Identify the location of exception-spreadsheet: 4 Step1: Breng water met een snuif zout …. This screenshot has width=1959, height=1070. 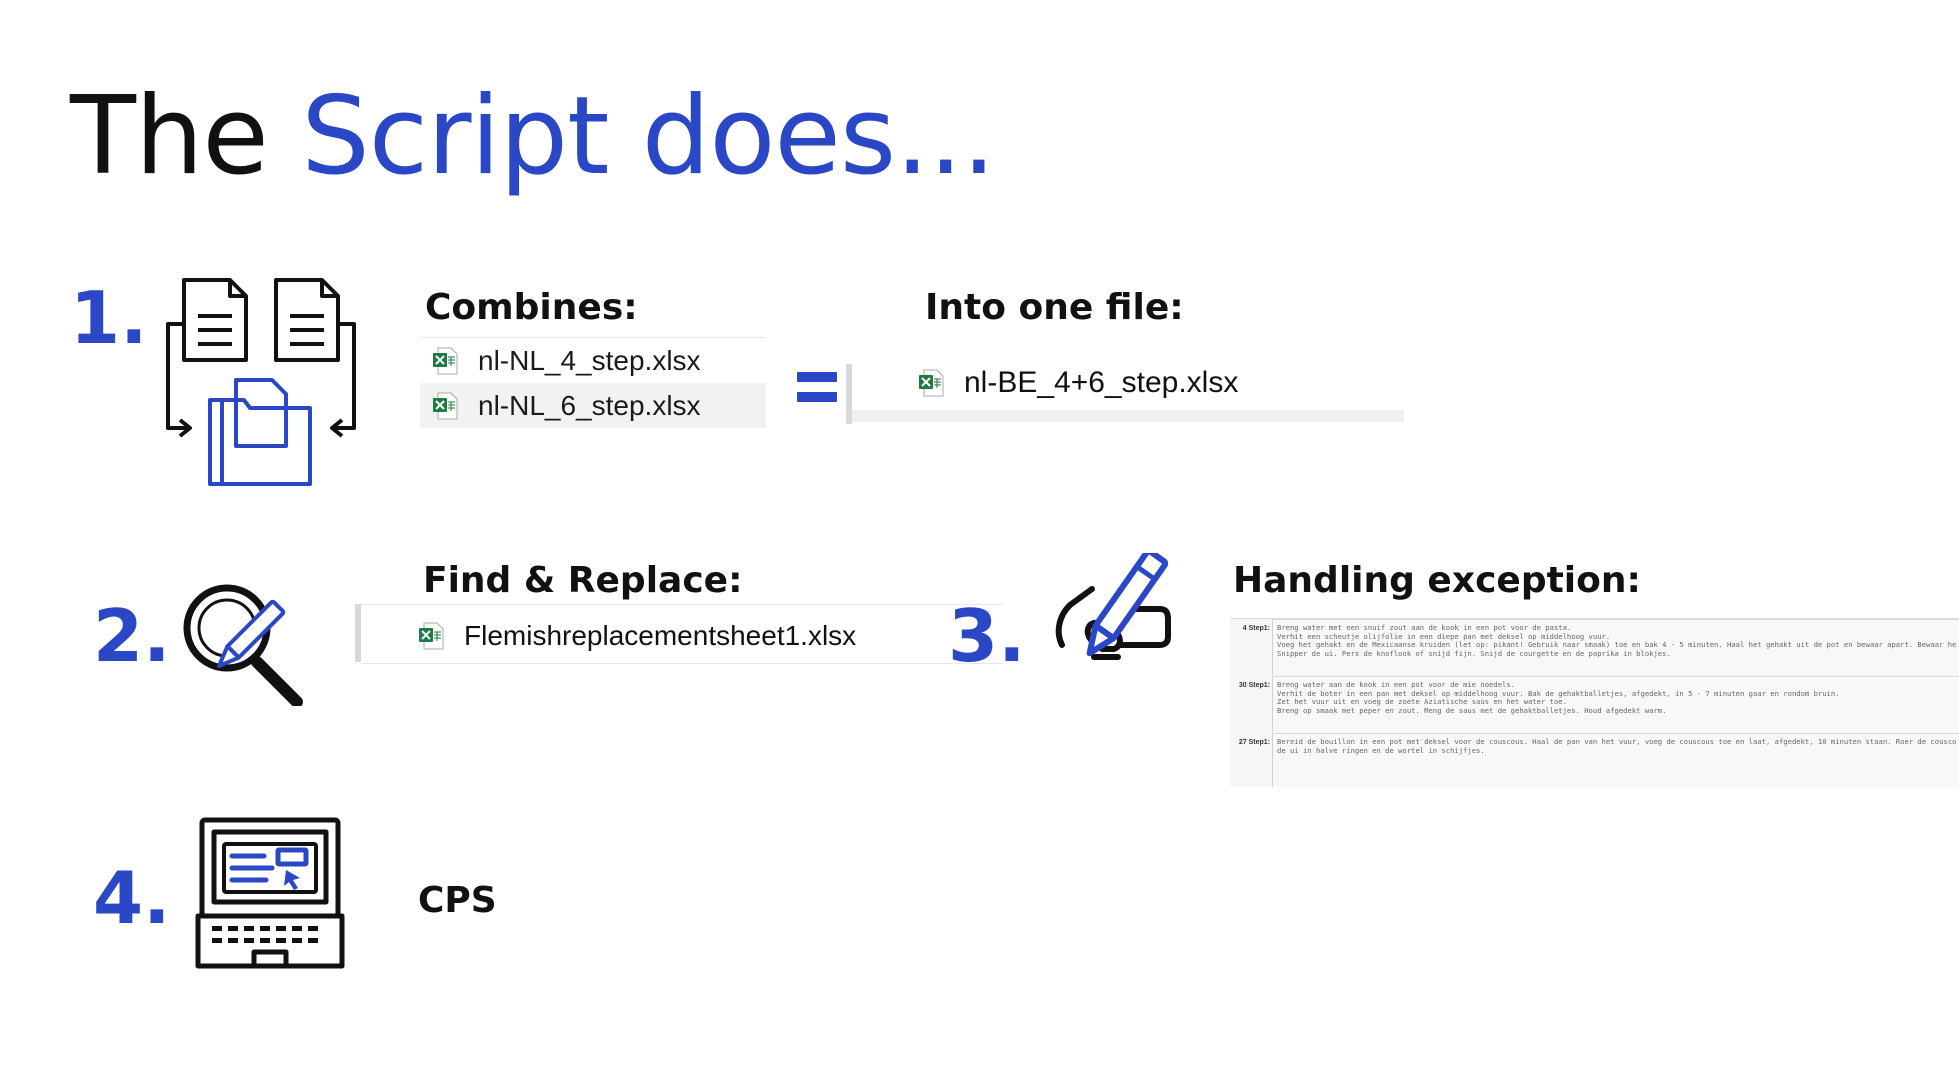
(1594, 702).